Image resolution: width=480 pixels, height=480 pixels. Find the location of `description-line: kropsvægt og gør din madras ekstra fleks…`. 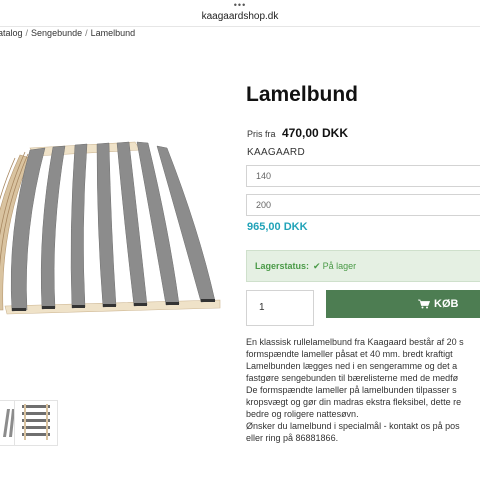

description-line: kropsvægt og gør din madras ekstra fleks… is located at coordinates (354, 402).